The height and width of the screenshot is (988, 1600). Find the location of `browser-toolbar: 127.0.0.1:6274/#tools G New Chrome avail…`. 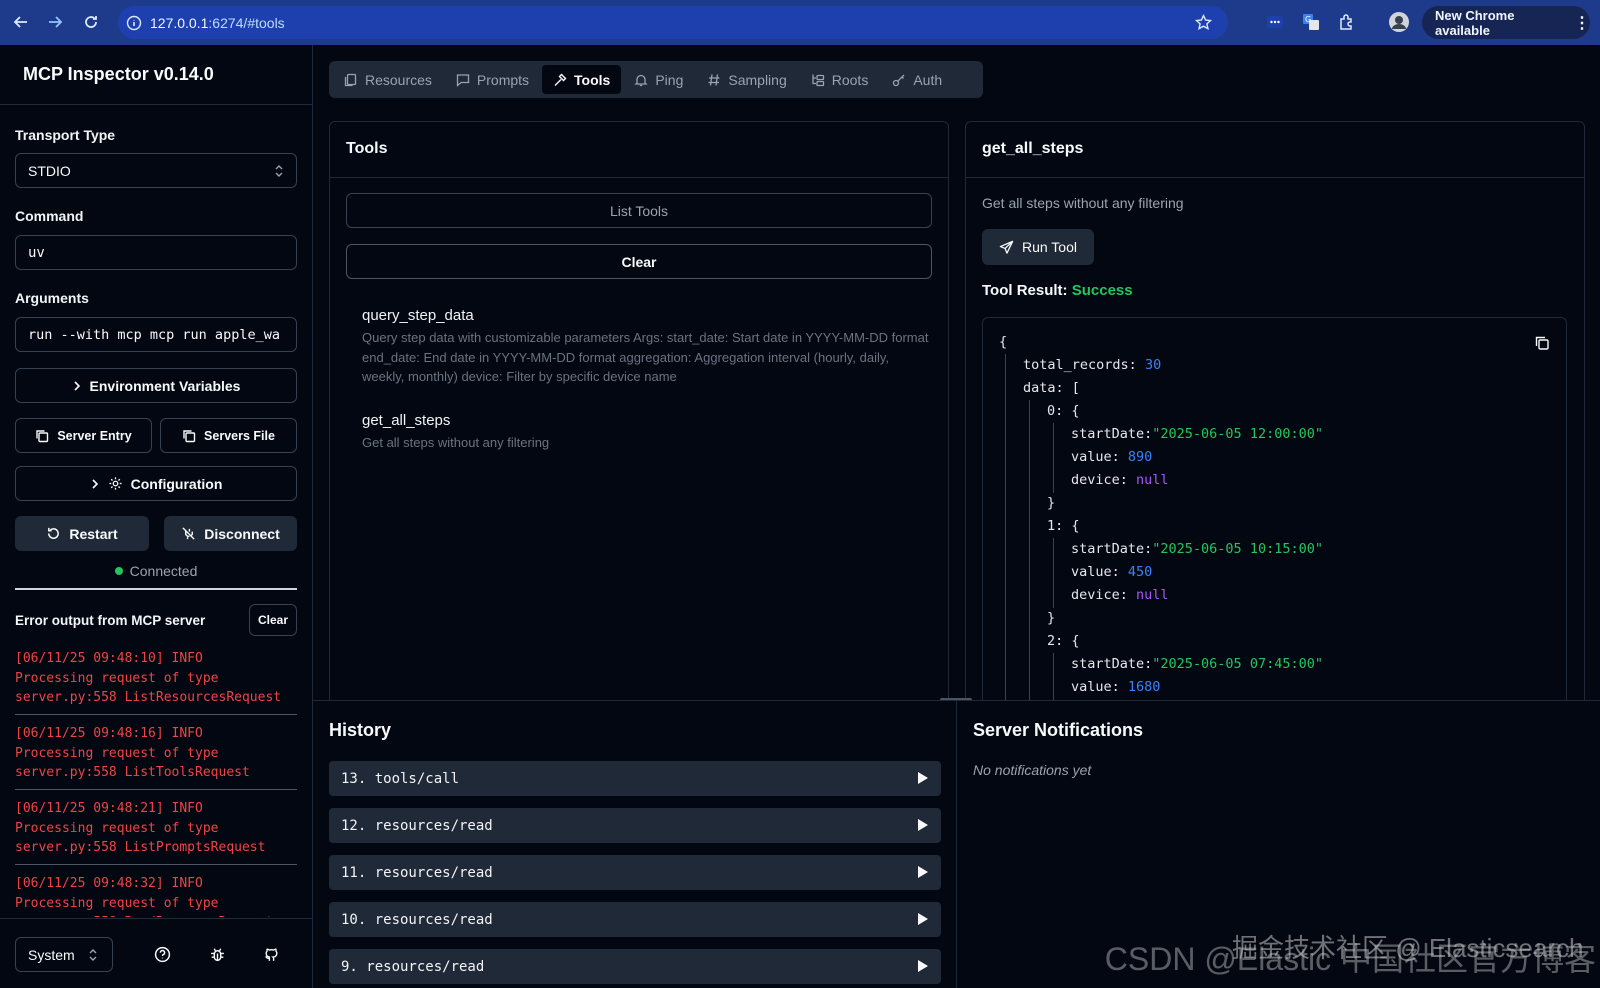

browser-toolbar: 127.0.0.1:6274/#tools G New Chrome avail… is located at coordinates (800, 22).